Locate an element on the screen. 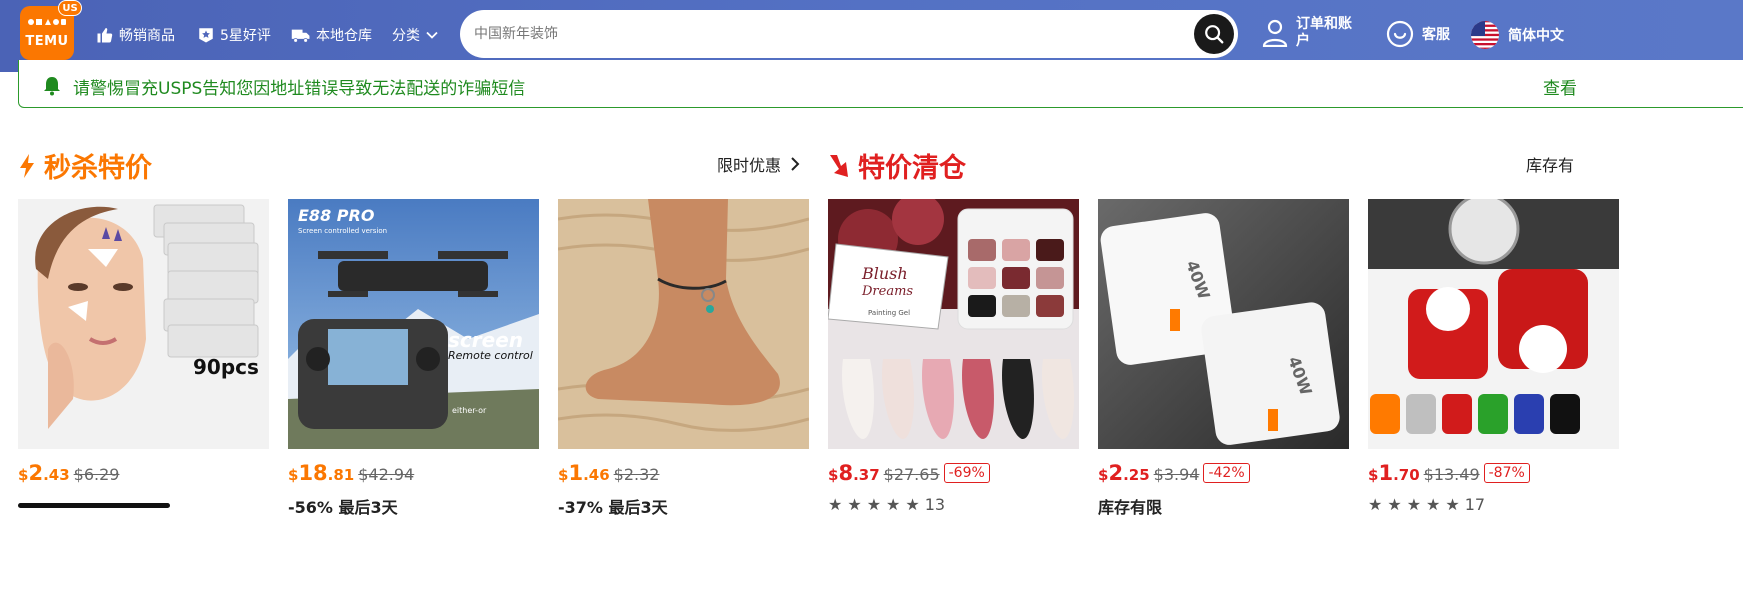 The height and width of the screenshot is (612, 1743). clearance-more-link: 库存有 is located at coordinates (1550, 164).